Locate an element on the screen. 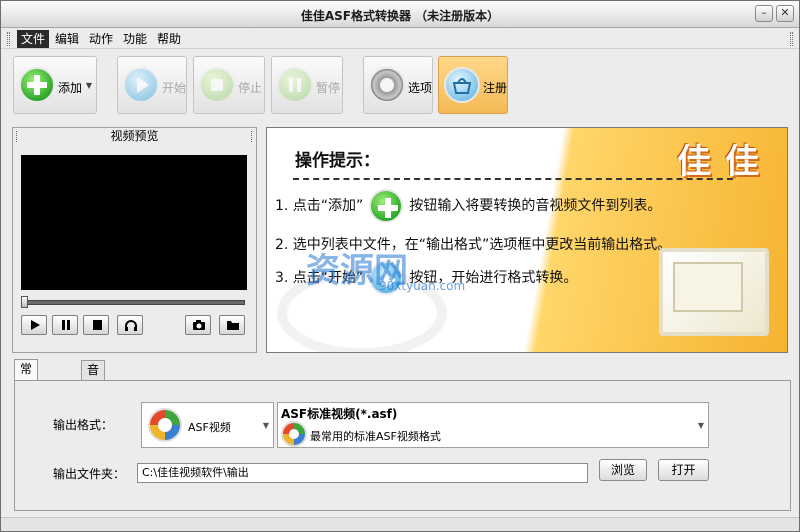 This screenshot has height=532, width=800. output-format-value: ASF视频 is located at coordinates (209, 427).